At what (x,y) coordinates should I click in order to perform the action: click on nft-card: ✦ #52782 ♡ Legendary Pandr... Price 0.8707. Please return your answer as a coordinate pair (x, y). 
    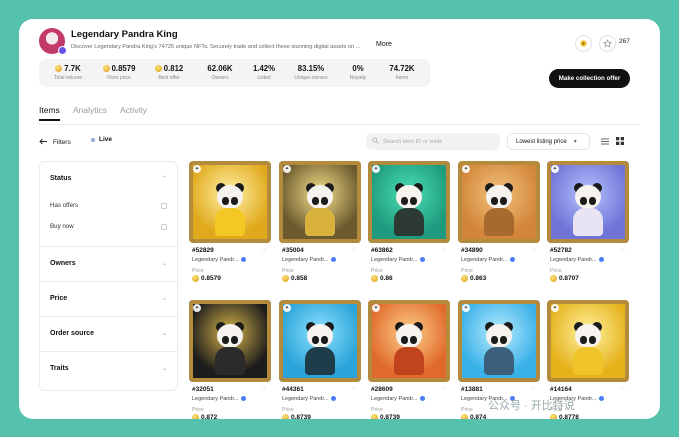
    Looking at the image, I should click on (588, 226).